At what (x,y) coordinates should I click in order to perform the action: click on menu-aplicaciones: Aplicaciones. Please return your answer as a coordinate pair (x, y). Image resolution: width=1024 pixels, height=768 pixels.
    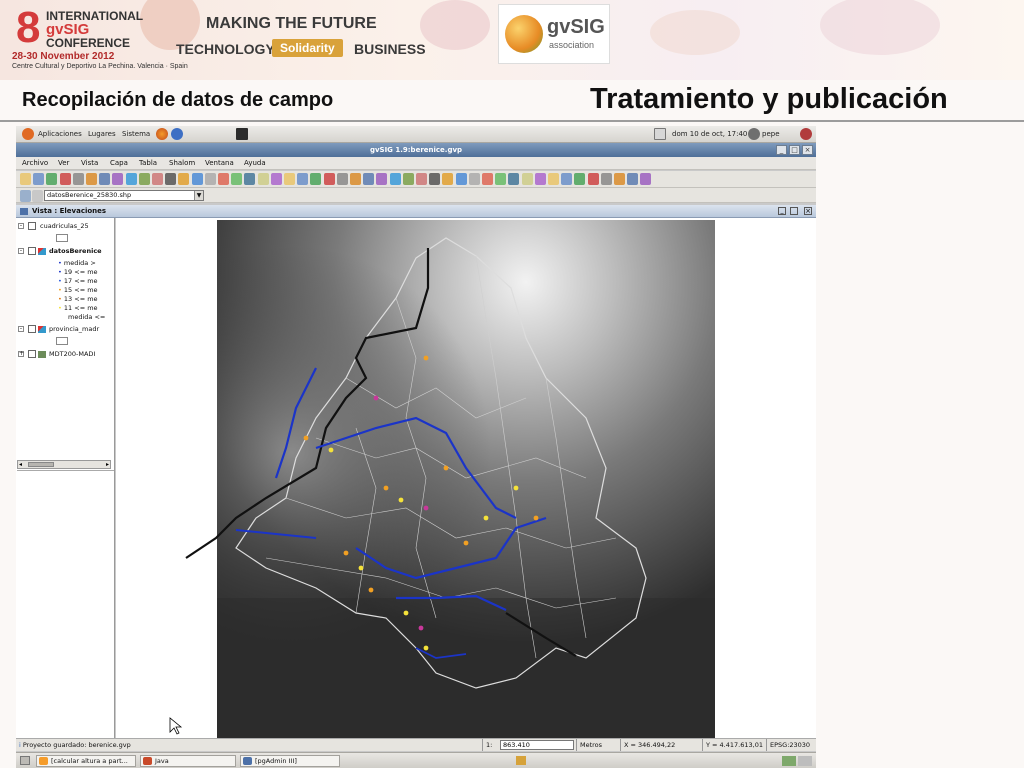
    Looking at the image, I should click on (60, 134).